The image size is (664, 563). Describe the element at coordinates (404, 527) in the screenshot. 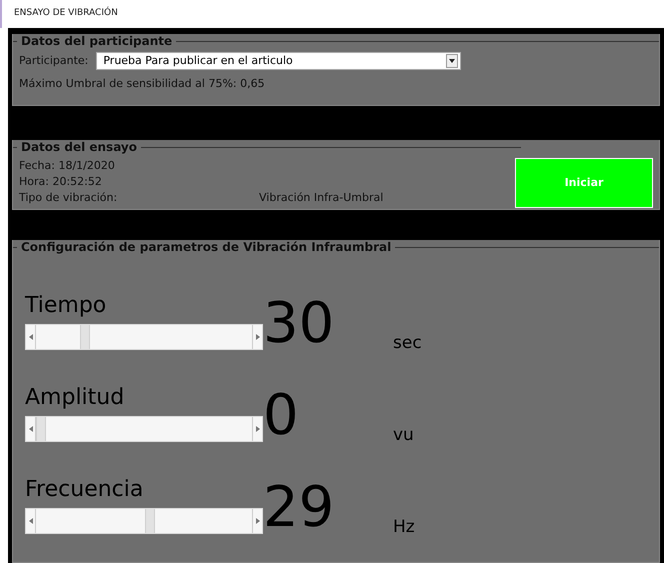

I see `unit-label: Hz` at that location.